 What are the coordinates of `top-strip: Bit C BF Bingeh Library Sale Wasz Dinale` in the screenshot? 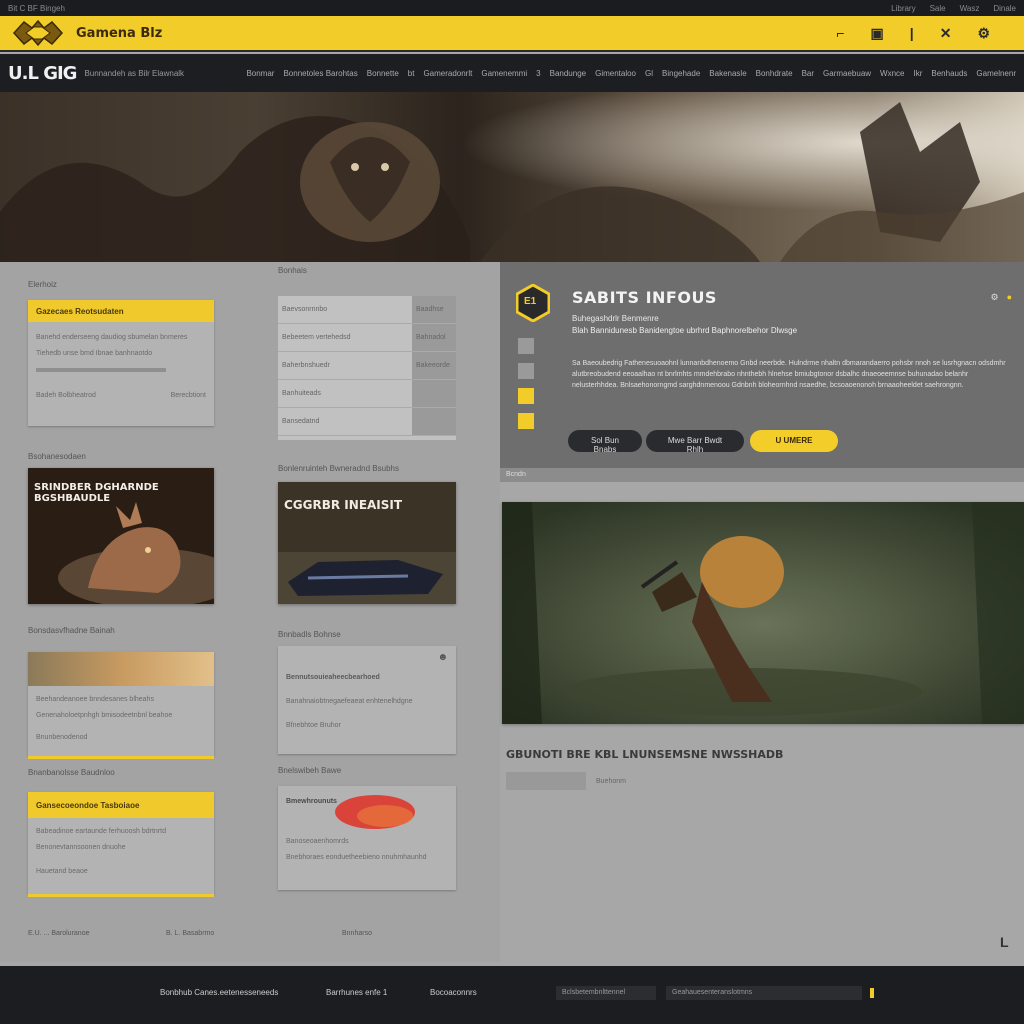 It's located at (512, 8).